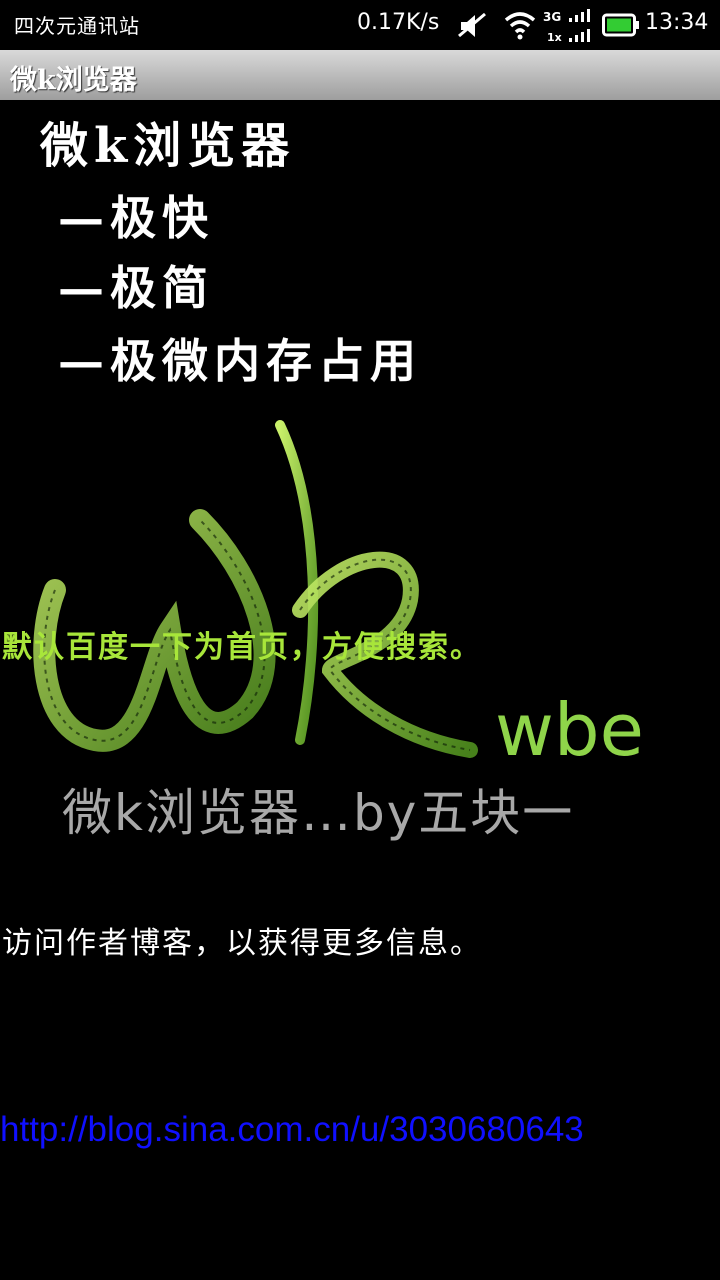  What do you see at coordinates (136, 218) in the screenshot?
I see `feature-fast: —极快` at bounding box center [136, 218].